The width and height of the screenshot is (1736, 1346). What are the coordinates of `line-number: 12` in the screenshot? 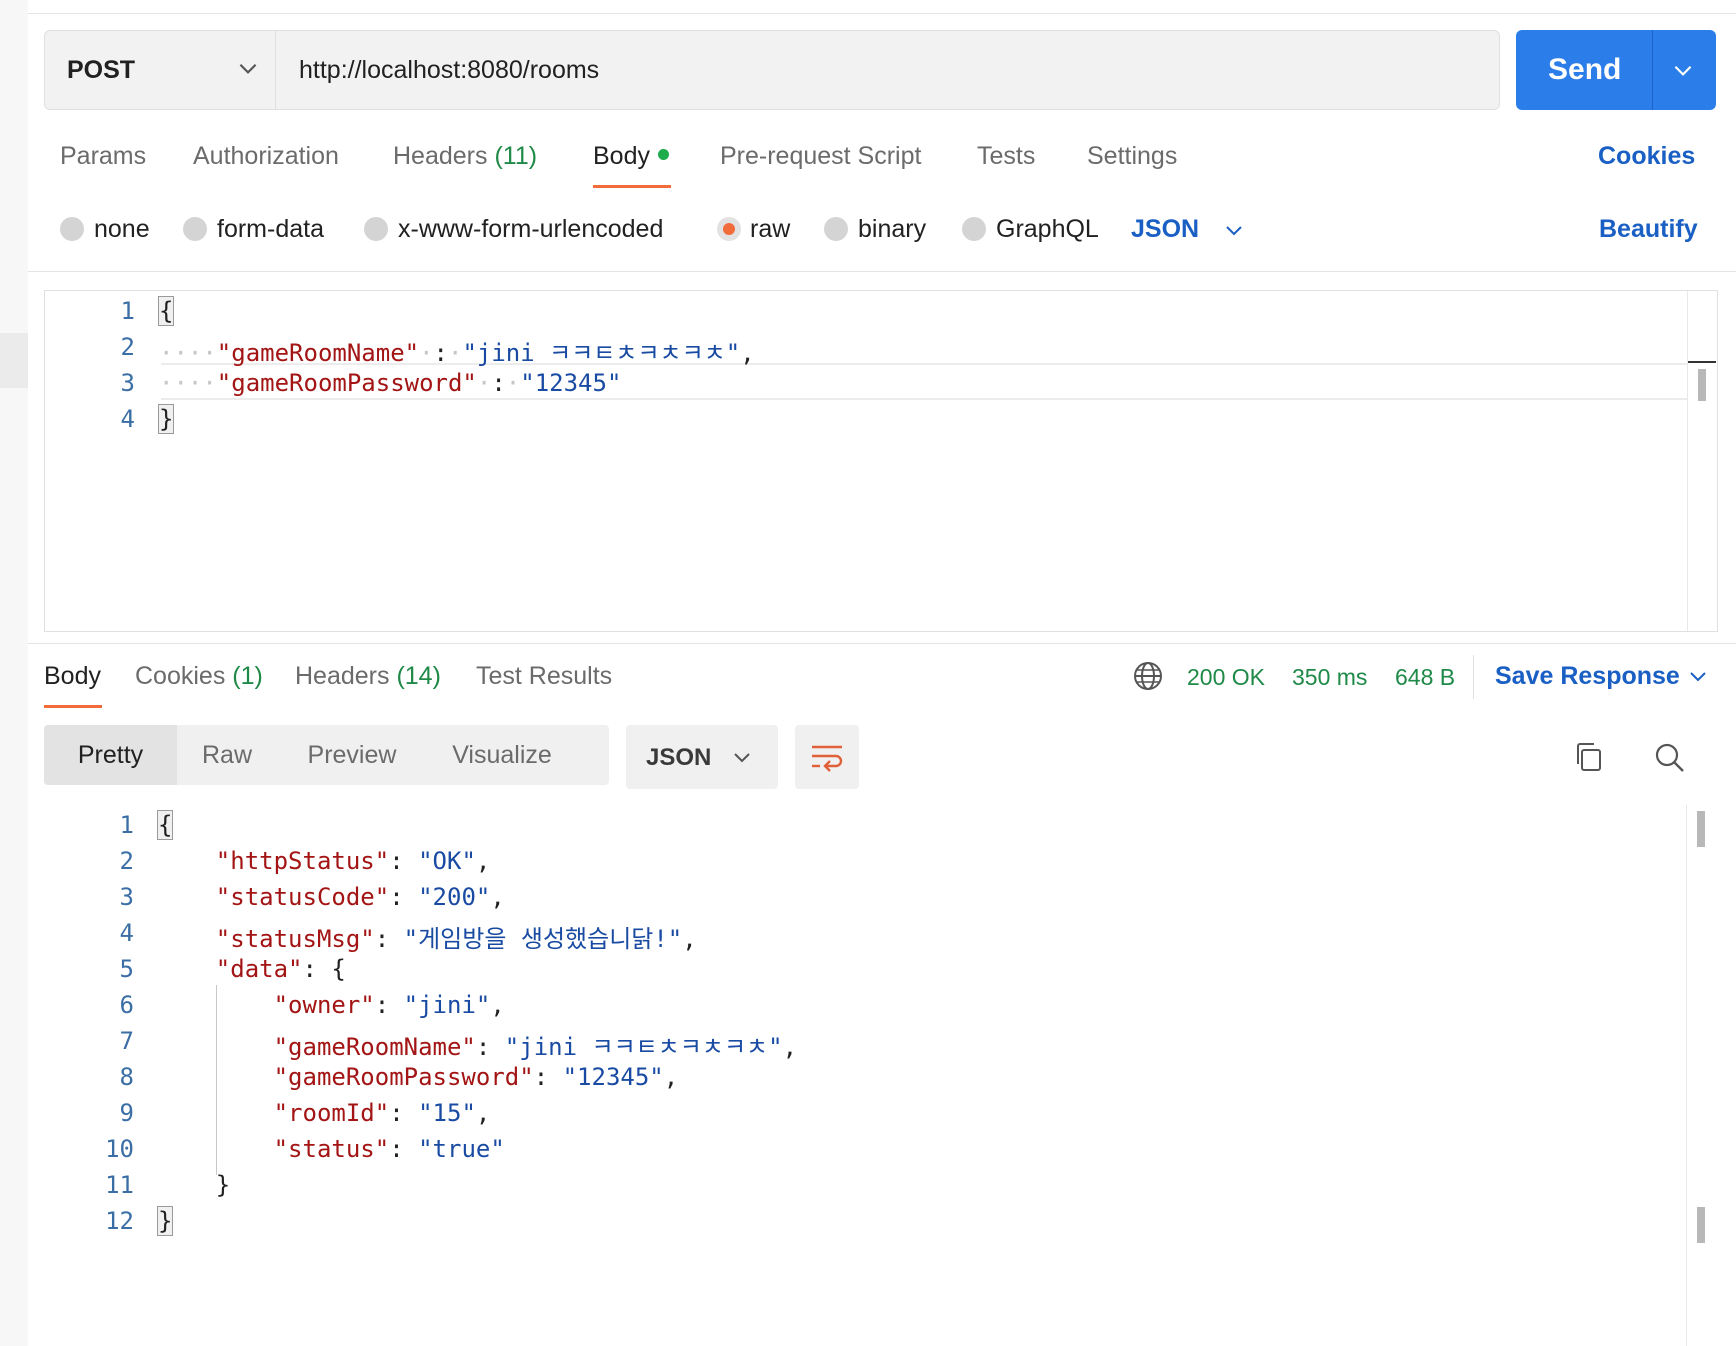 It's located at (119, 1221).